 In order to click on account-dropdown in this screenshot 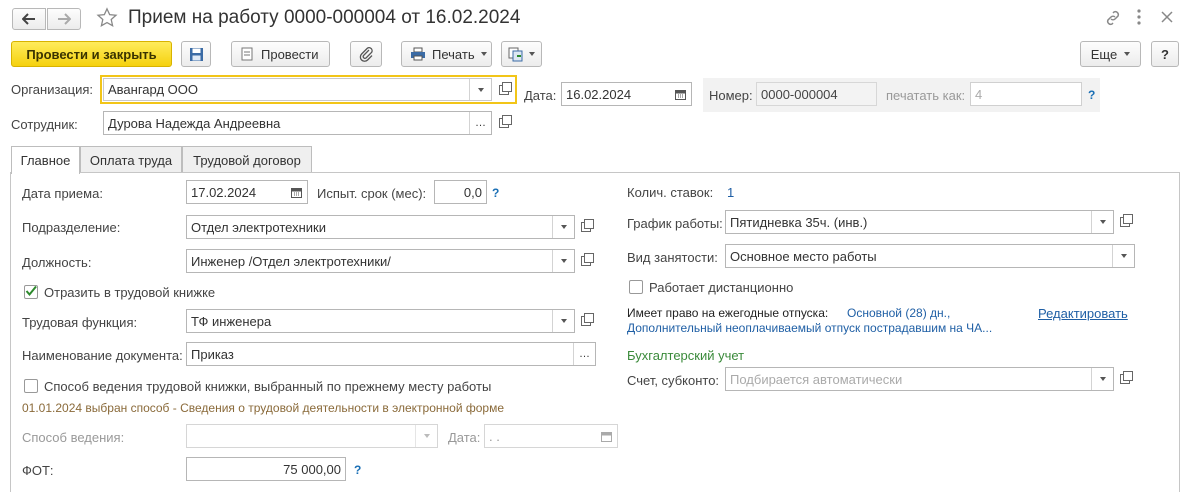, I will do `click(1102, 379)`.